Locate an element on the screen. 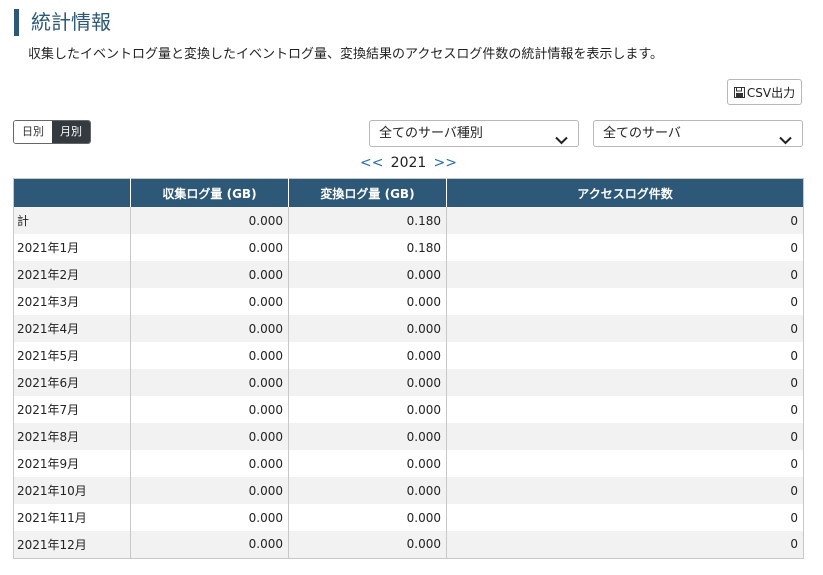 The width and height of the screenshot is (823, 575). table-row: 2021年3月 0.000 0.000 0 is located at coordinates (408, 301).